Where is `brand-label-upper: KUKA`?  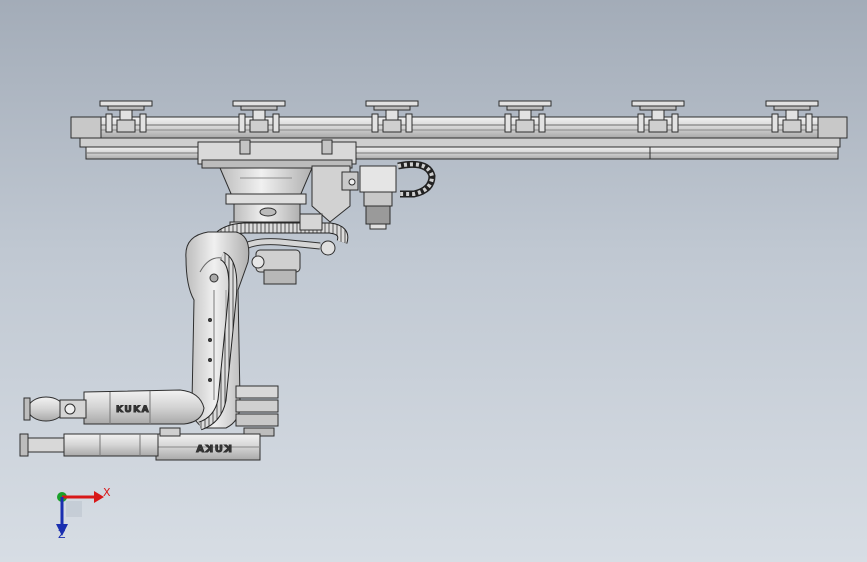
brand-label-upper: KUKA is located at coordinates (133, 410).